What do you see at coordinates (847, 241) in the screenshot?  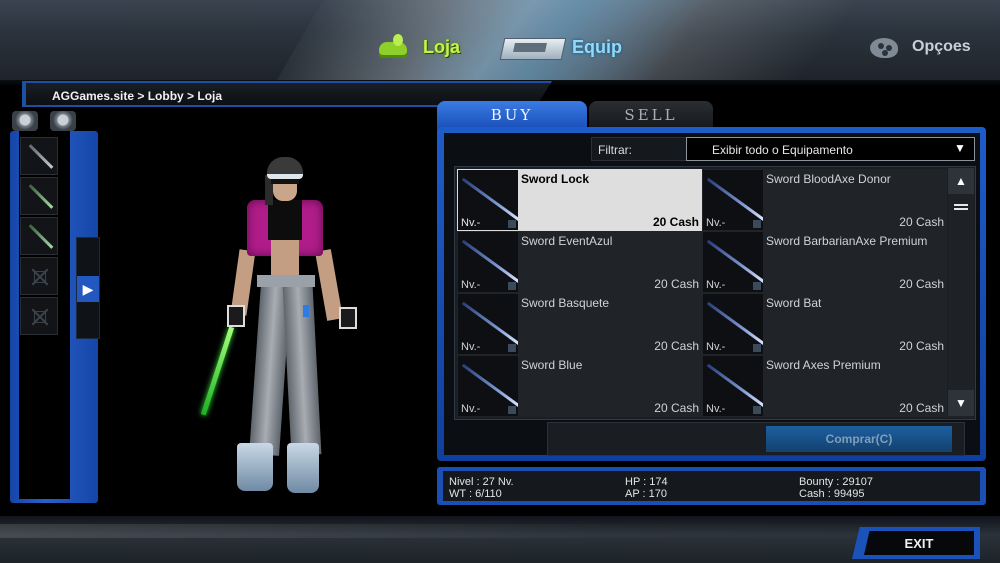 I see `item-name: Sword BarbarianAxe Premium` at bounding box center [847, 241].